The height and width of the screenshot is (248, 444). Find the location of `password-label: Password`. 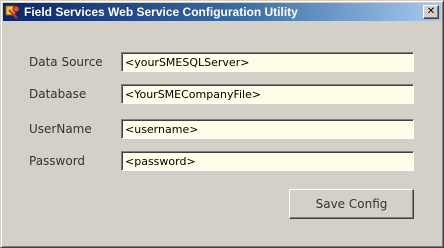

password-label: Password is located at coordinates (57, 161).